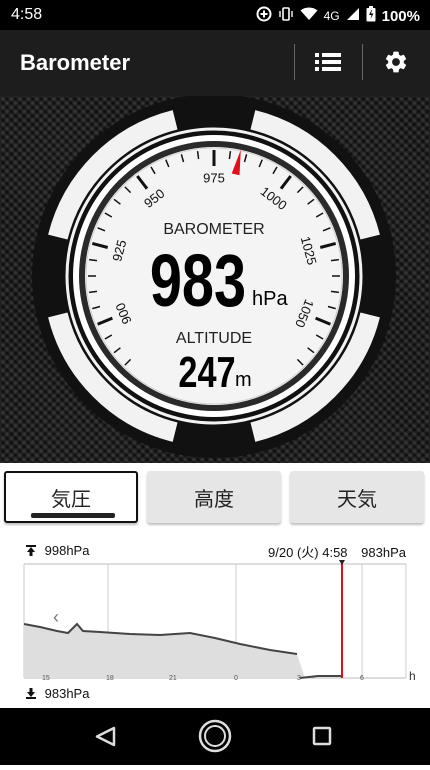 The height and width of the screenshot is (770, 430). Describe the element at coordinates (308, 552) in the screenshot. I see `graph-cursor-date: 9/20 (火) 4:58` at that location.